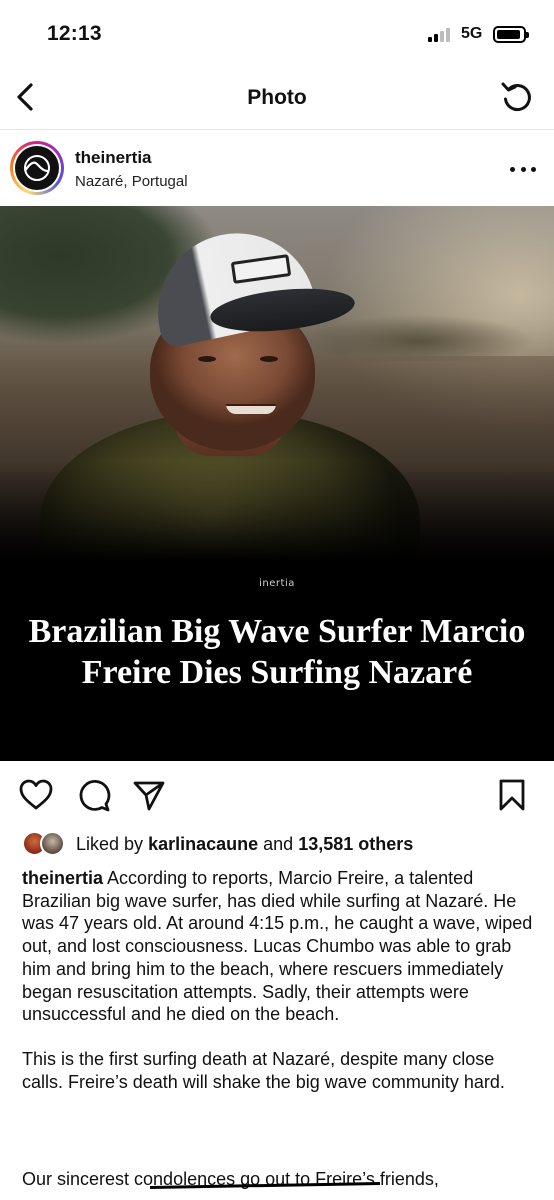 Image resolution: width=554 pixels, height=1200 pixels. I want to click on refresh-button, so click(517, 97).